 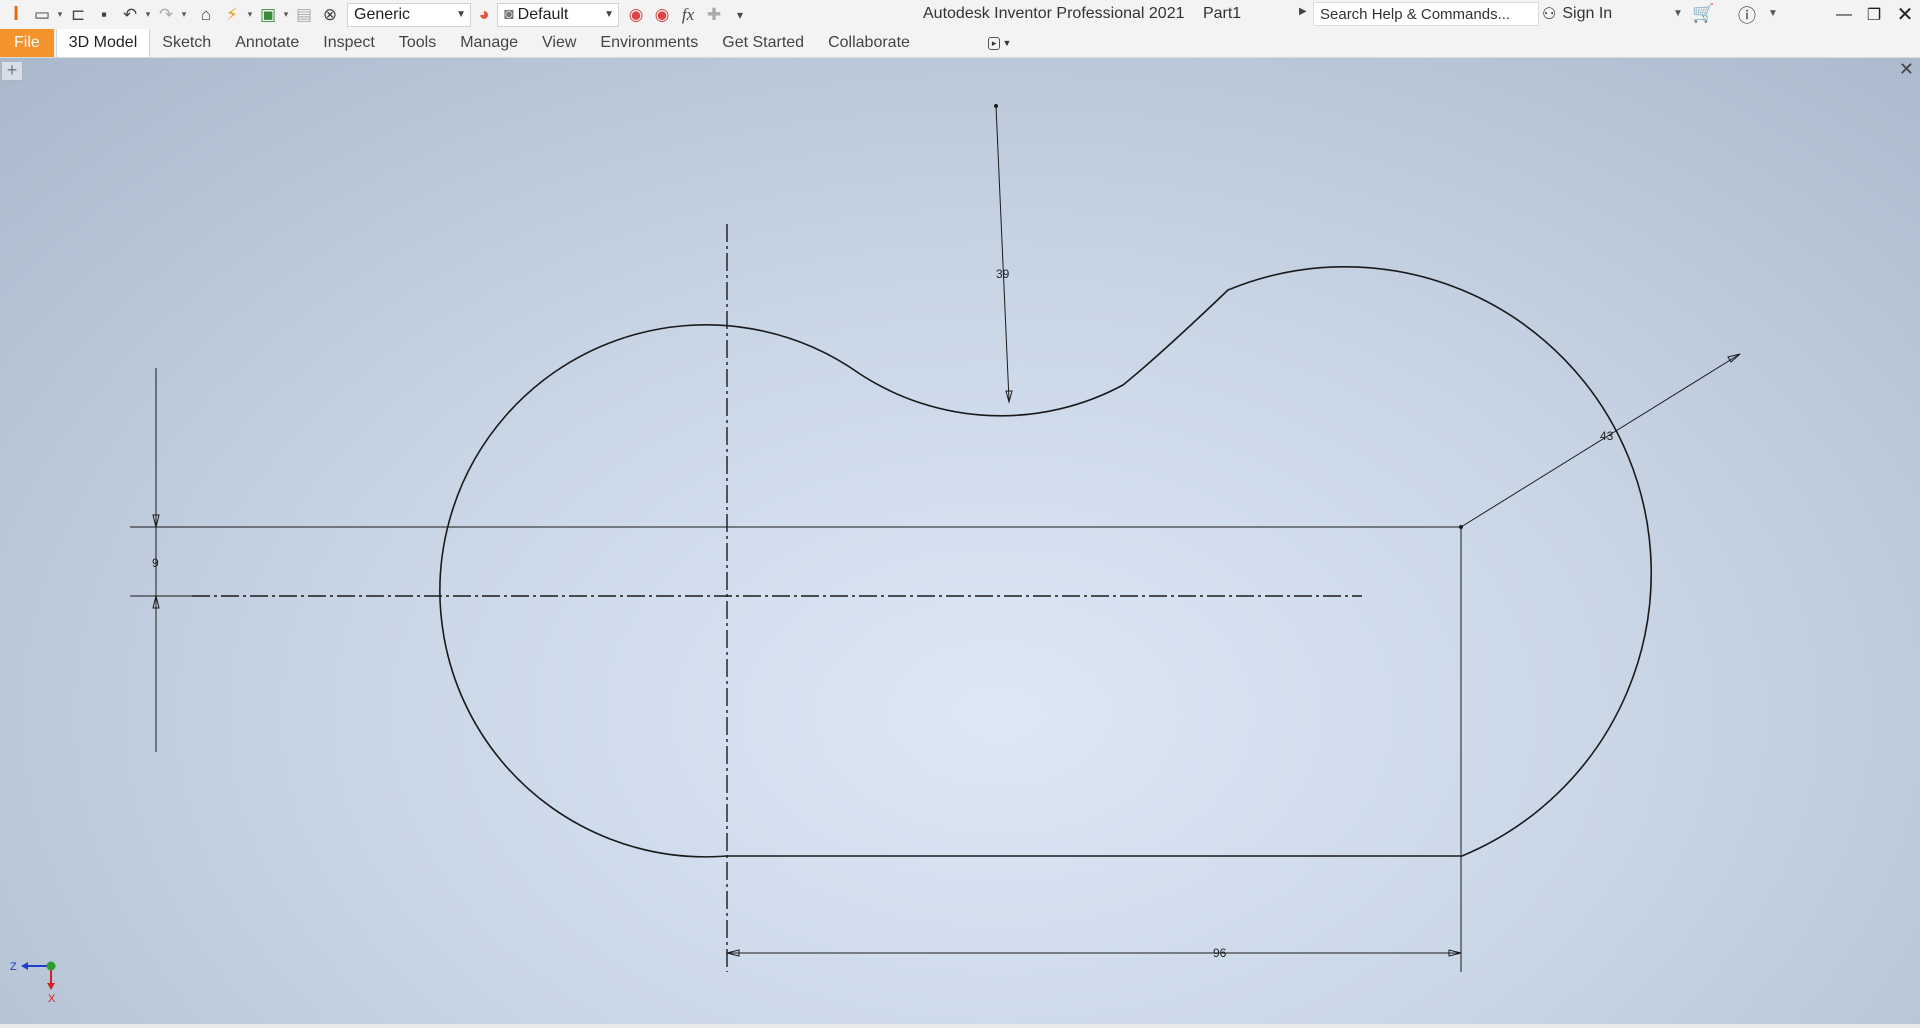 What do you see at coordinates (1678, 13) in the screenshot?
I see `sign-in-dropdown-arrow: ▼` at bounding box center [1678, 13].